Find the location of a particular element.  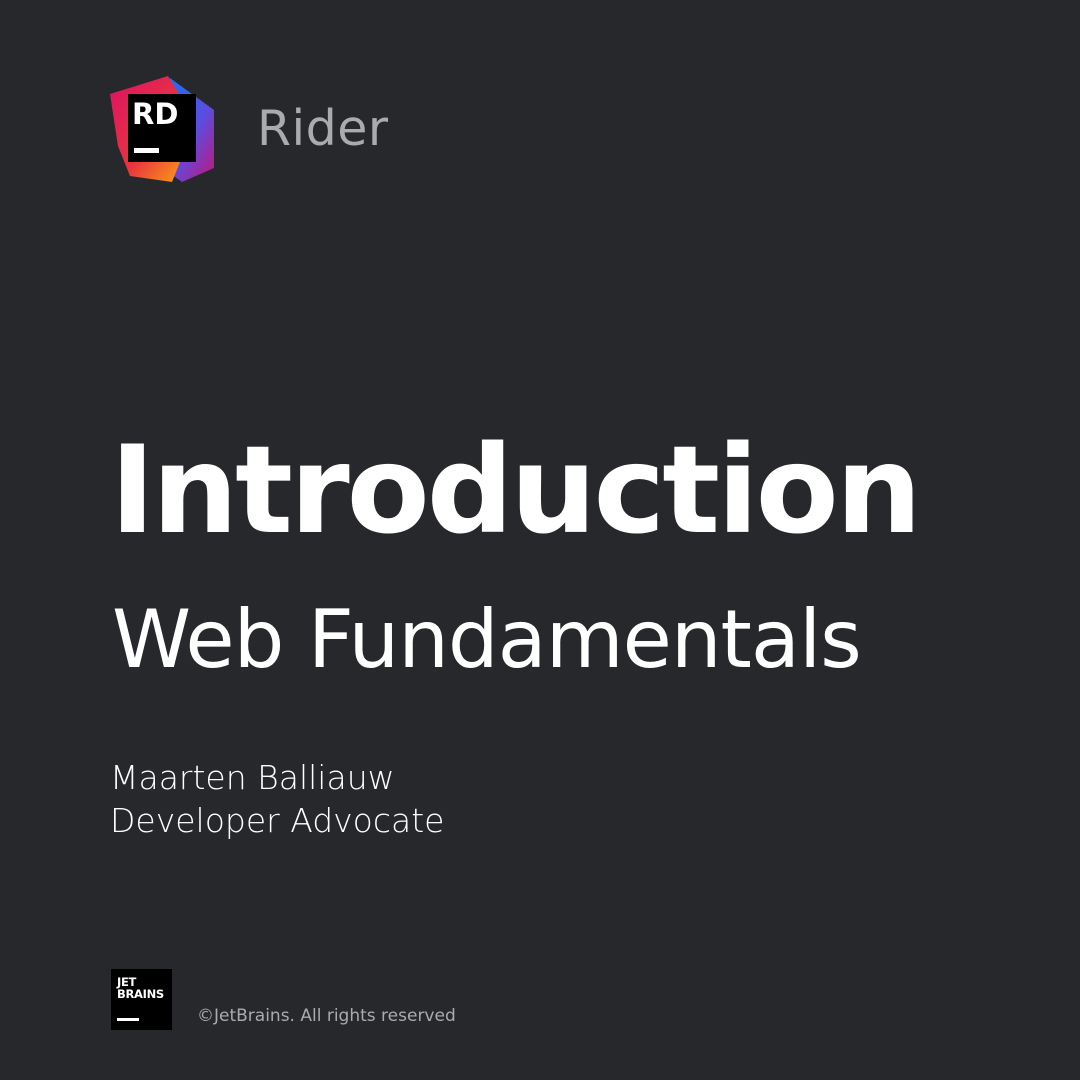

presenter-role: Developer Advocate is located at coordinates (277, 820).